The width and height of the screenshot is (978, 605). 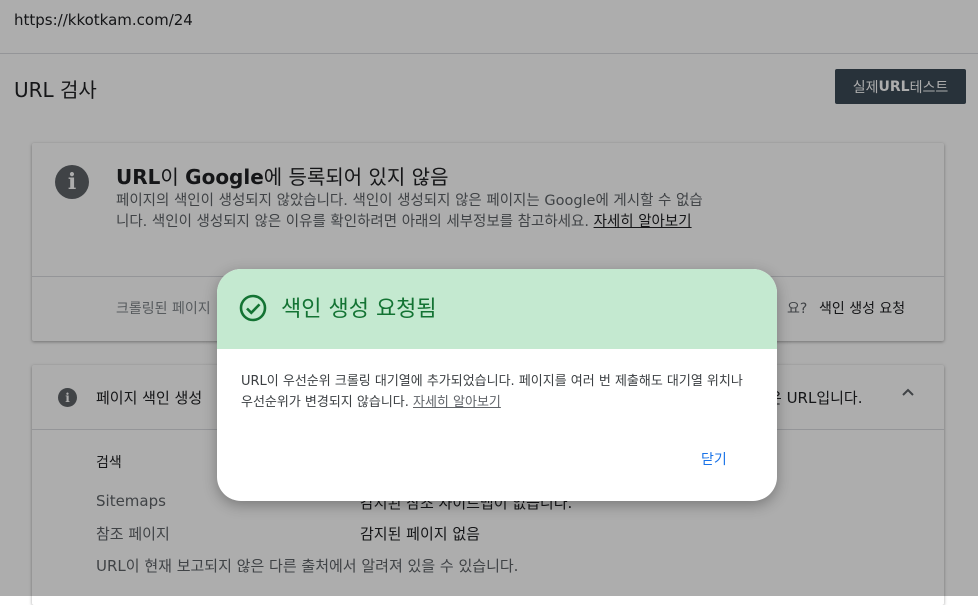 I want to click on dialog-learn-more-link: 자세히 알아보기, so click(x=457, y=402).